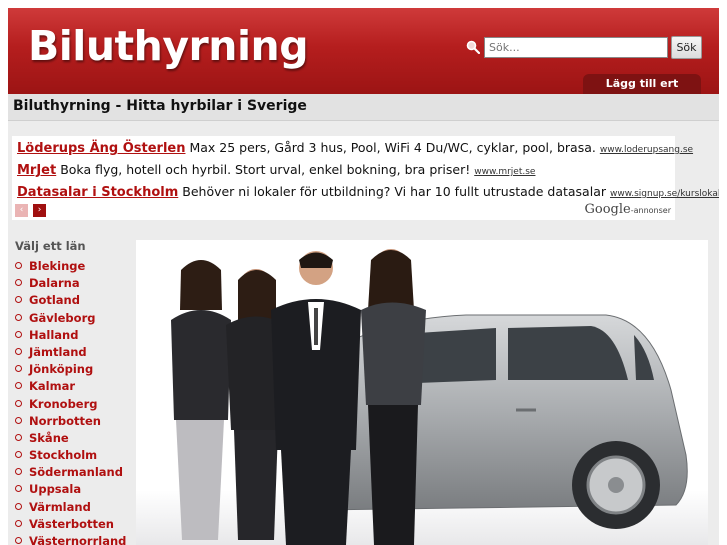 The width and height of the screenshot is (727, 545). Describe the element at coordinates (77, 539) in the screenshot. I see `sidebar-item-label: Västernorrland` at that location.